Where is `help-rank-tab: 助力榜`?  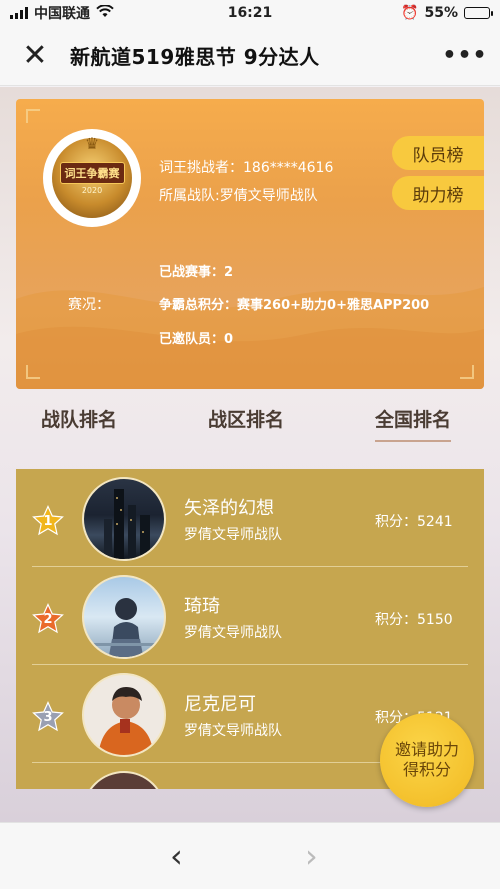 help-rank-tab: 助力榜 is located at coordinates (438, 193).